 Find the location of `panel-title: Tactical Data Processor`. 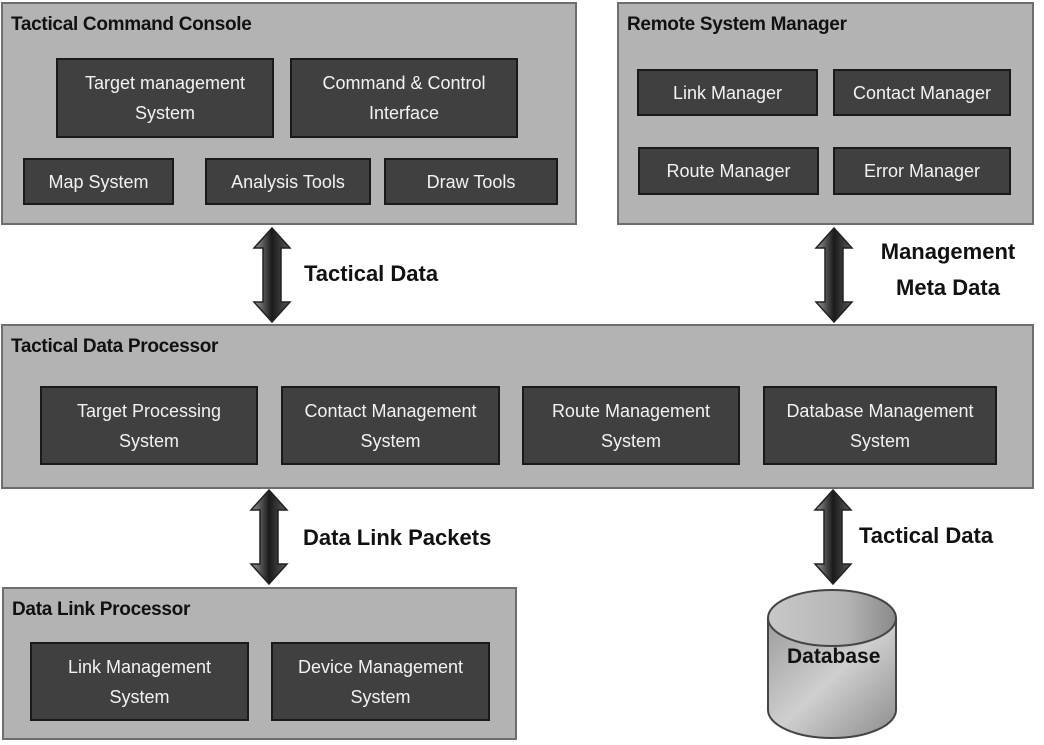

panel-title: Tactical Data Processor is located at coordinates (115, 346).